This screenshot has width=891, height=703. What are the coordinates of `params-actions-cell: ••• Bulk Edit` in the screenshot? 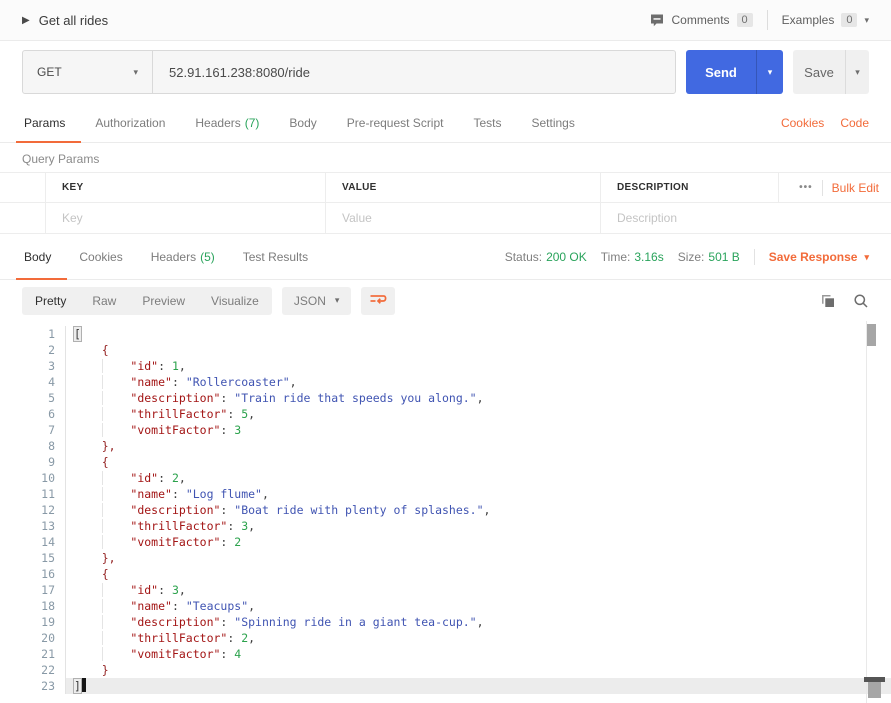 It's located at (834, 187).